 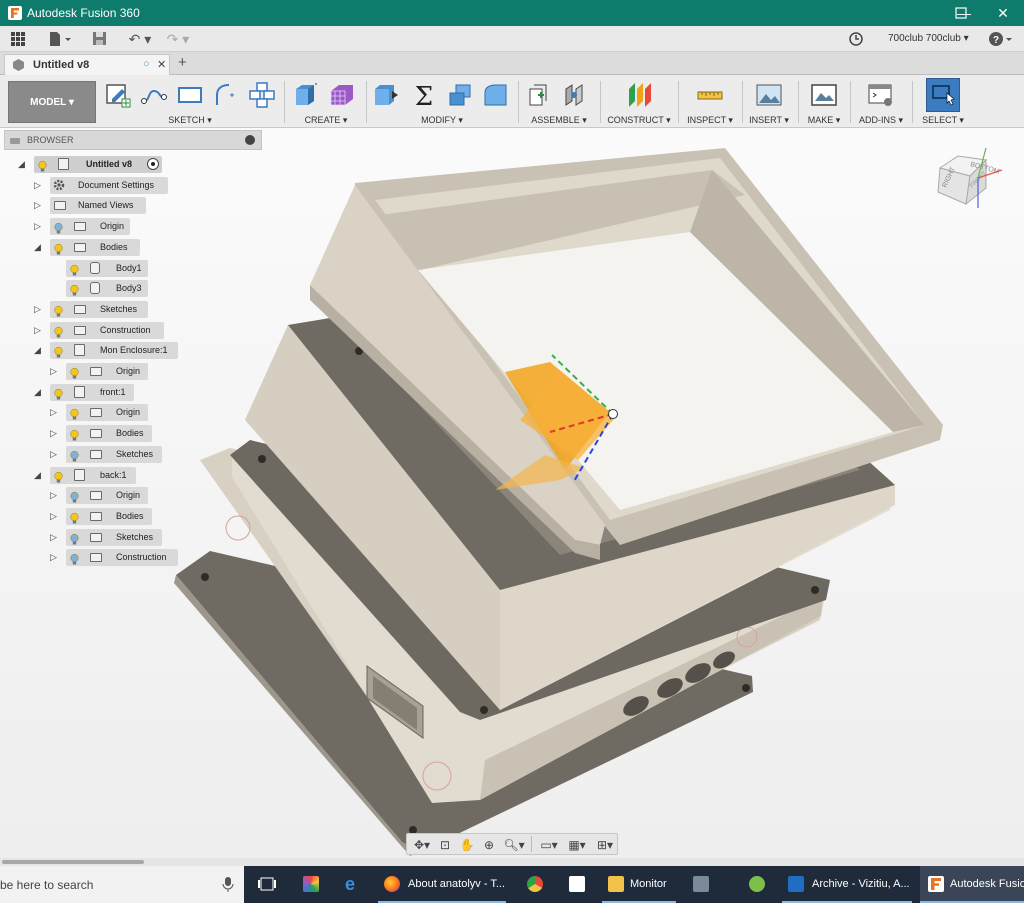 I want to click on browser-tree-item: ▷ Document Settings, so click(x=130, y=185).